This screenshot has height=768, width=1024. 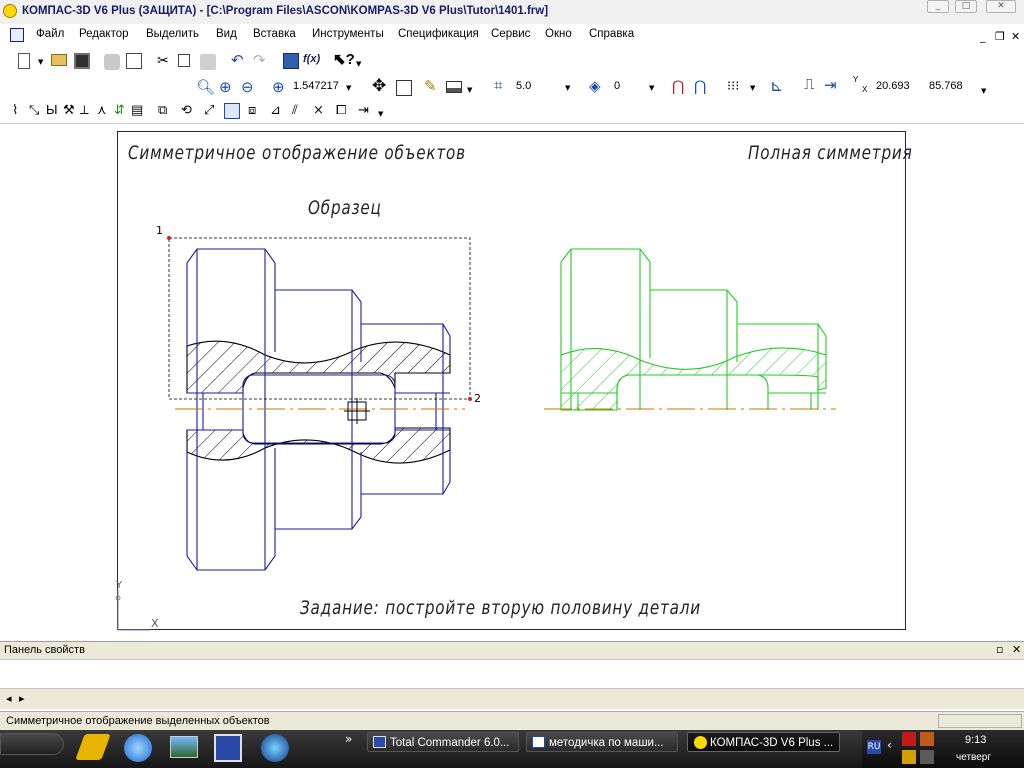 I want to click on status-cell, so click(x=980, y=721).